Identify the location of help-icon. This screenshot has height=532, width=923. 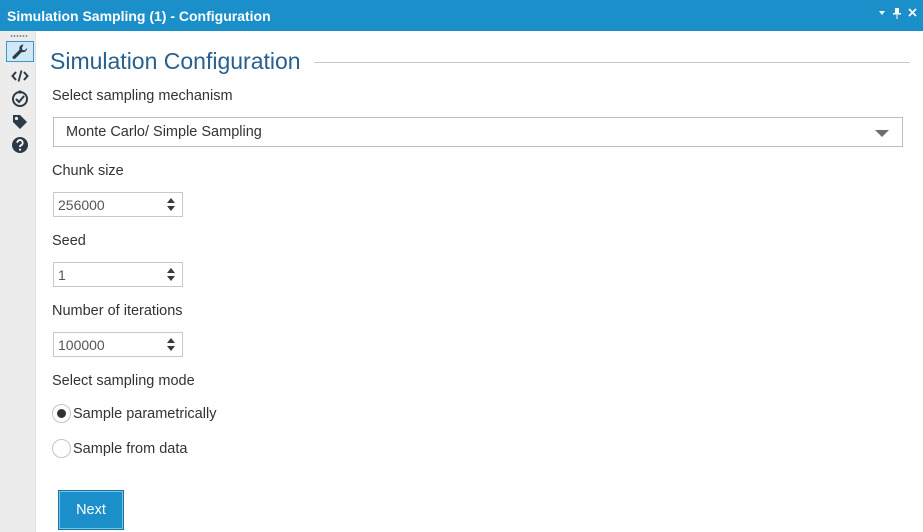
(20, 145).